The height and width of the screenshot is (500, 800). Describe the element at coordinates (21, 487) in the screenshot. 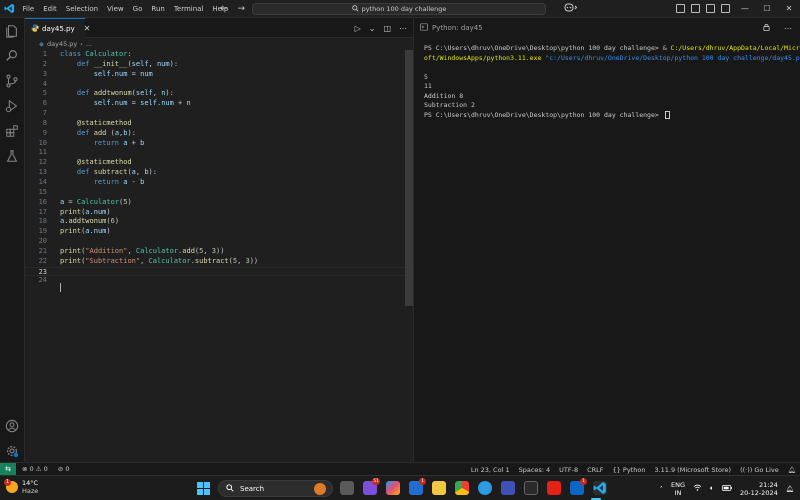

I see `weather-widget: 1 14°C Haze` at that location.